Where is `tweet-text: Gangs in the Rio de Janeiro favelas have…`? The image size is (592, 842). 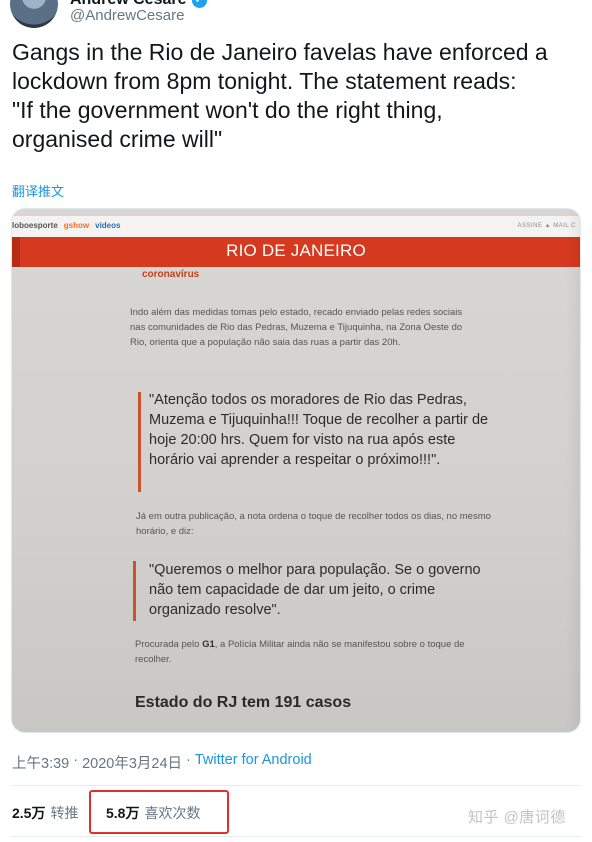
tweet-text: Gangs in the Rio de Janeiro favelas have… is located at coordinates (280, 95).